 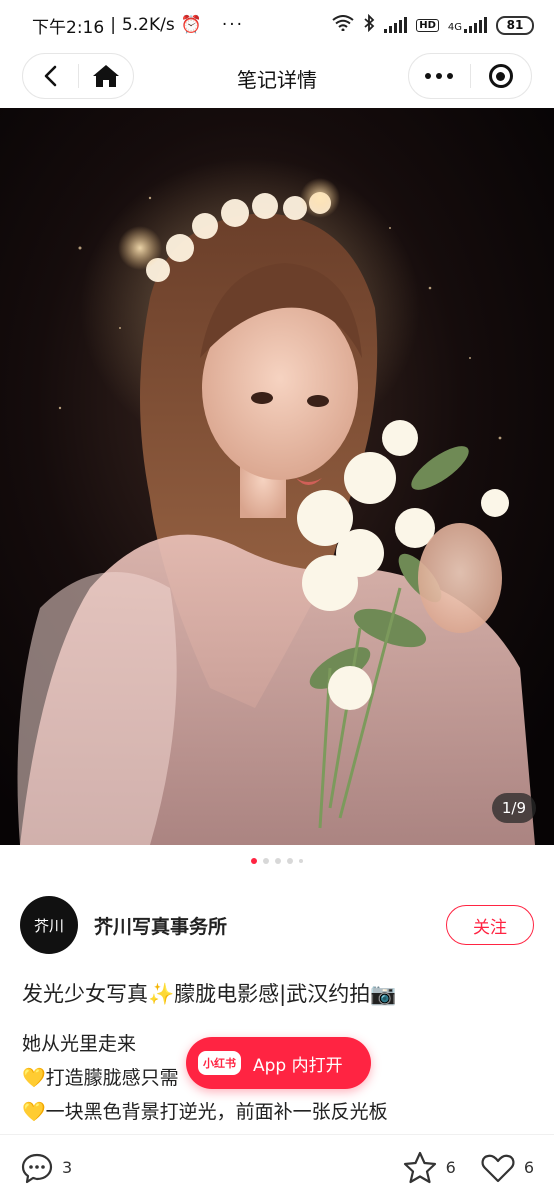 What do you see at coordinates (277, 925) in the screenshot?
I see `author-row: 芥川 芥川写真事务所 关注` at bounding box center [277, 925].